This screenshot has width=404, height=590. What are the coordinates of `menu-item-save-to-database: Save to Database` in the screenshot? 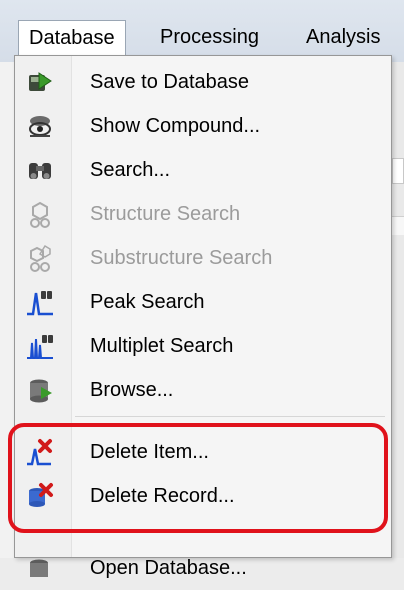 It's located at (203, 82).